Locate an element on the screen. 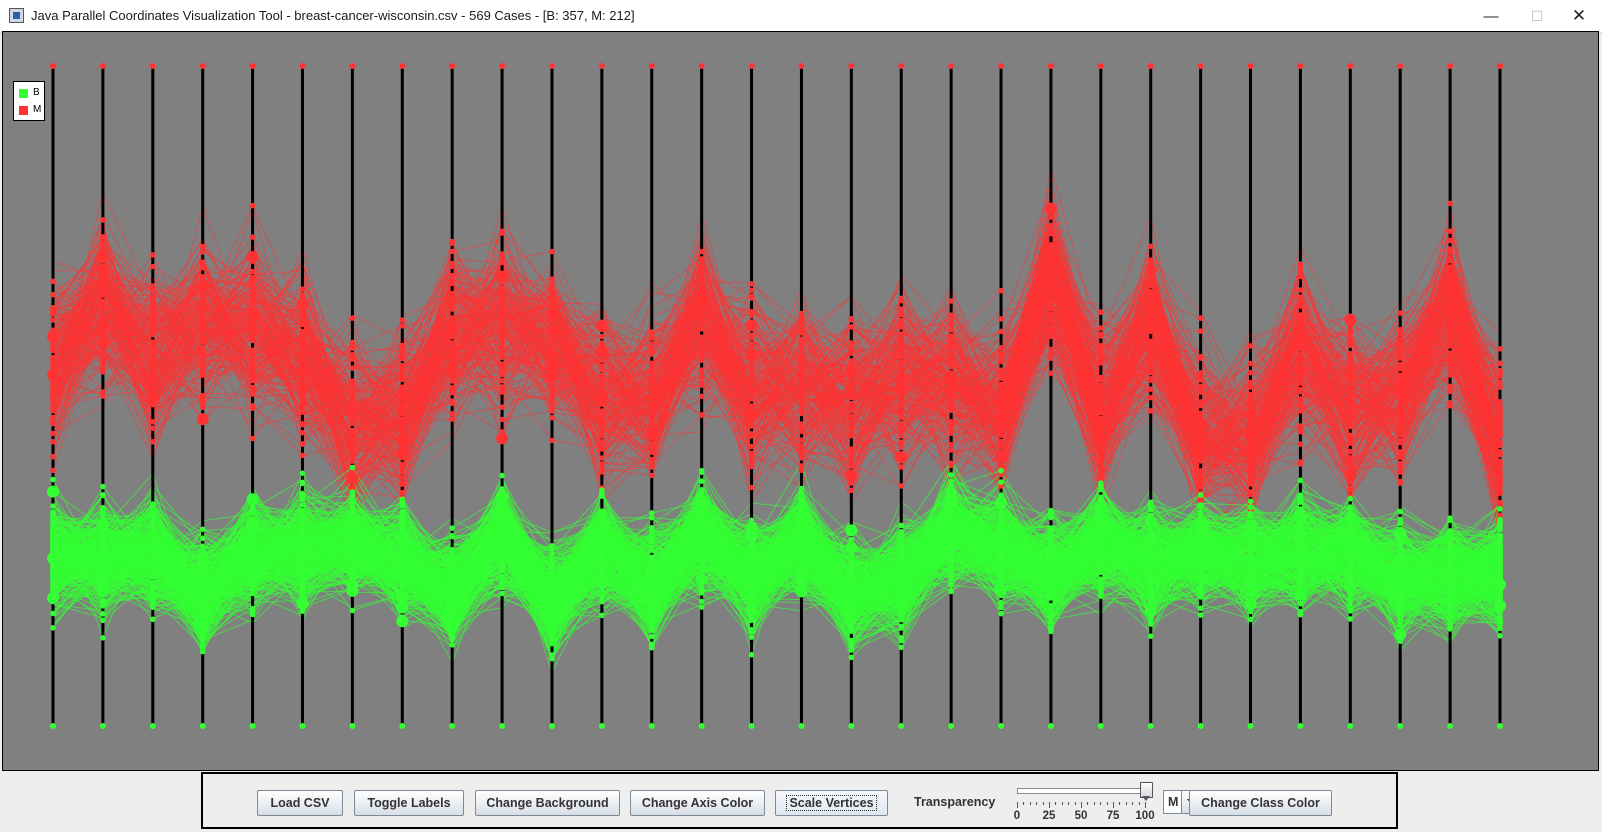 Image resolution: width=1602 pixels, height=832 pixels. minimize-icon: — is located at coordinates (1491, 16).